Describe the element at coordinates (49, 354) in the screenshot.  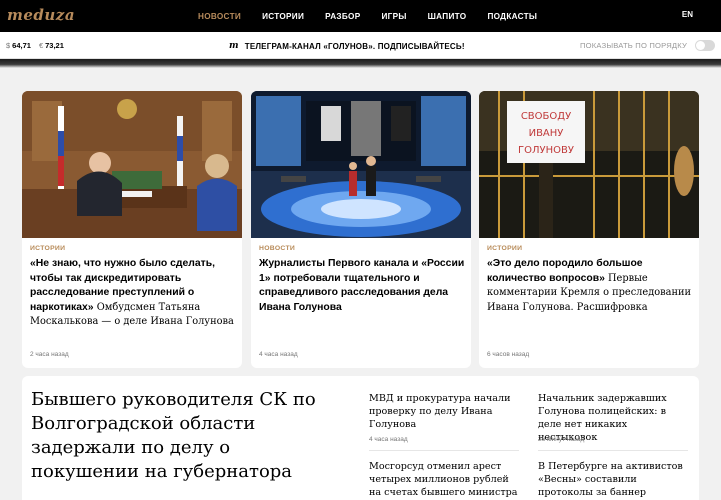
I see `card-timestamp: 2 часа назад` at that location.